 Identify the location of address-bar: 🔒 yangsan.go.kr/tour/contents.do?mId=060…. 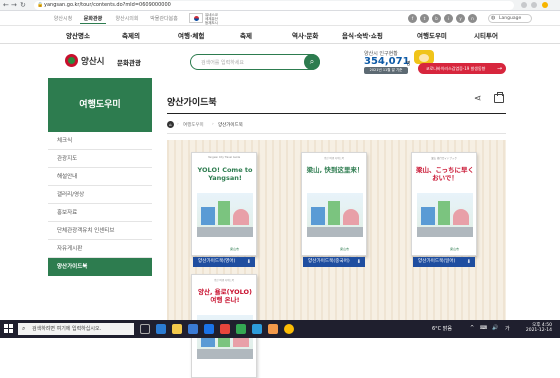
(274, 5).